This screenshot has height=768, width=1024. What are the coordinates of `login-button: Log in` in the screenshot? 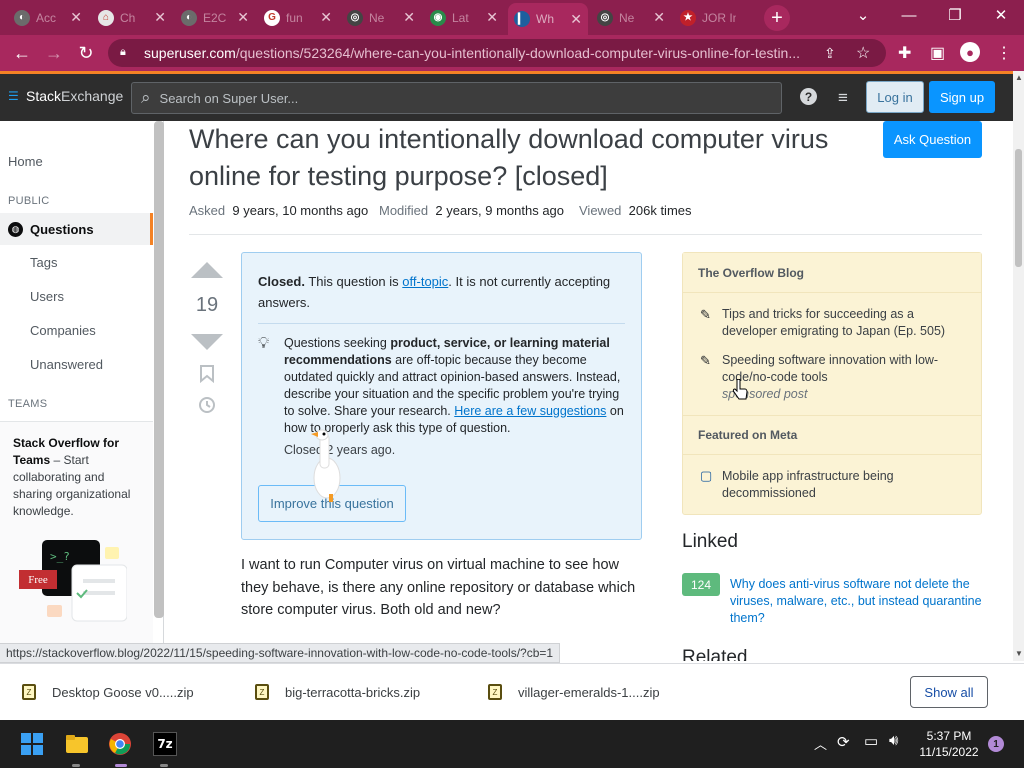 It's located at (895, 97).